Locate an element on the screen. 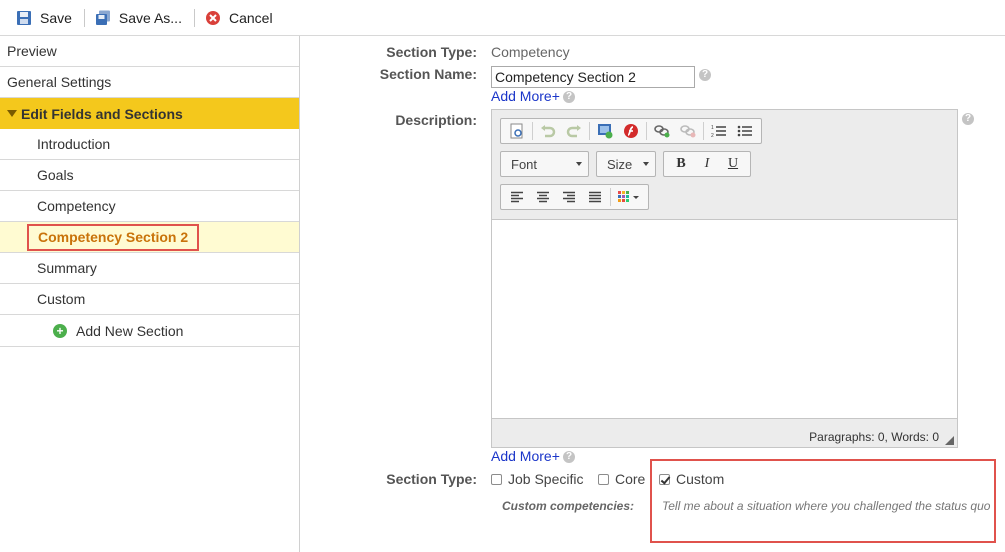  sidebar-item-label: Competency is located at coordinates (76, 206).